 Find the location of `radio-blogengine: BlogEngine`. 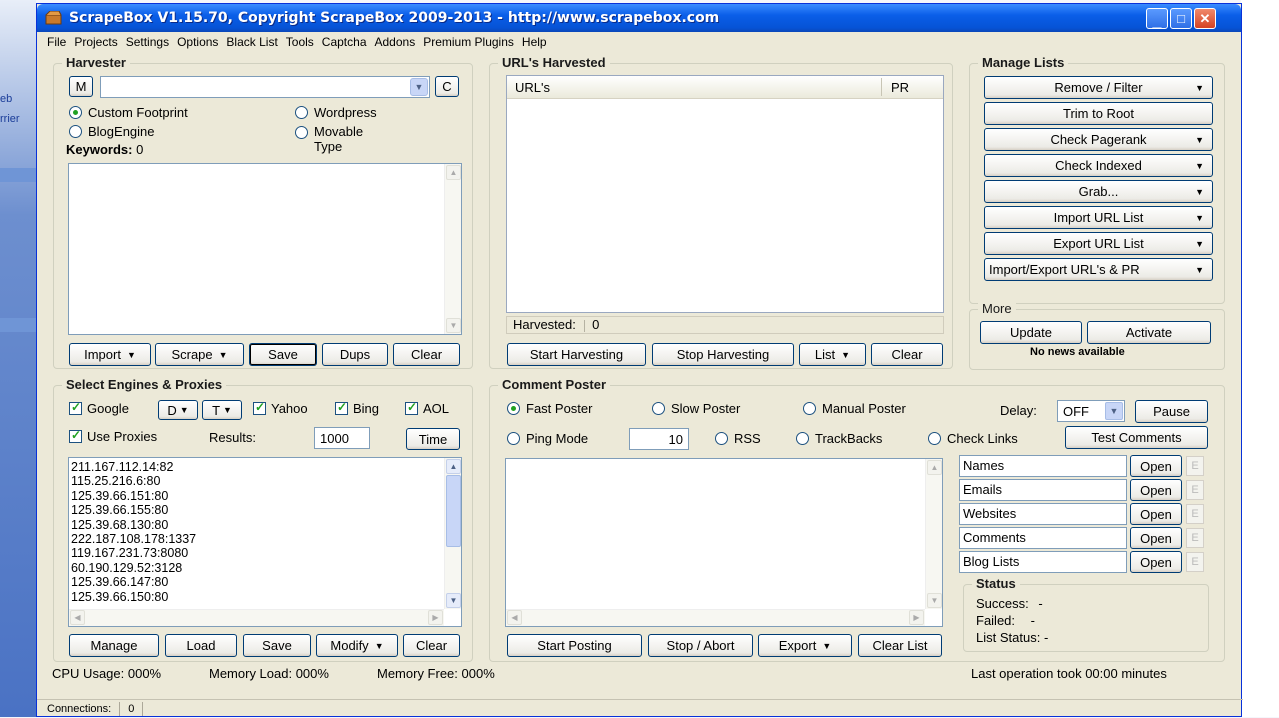

radio-blogengine: BlogEngine is located at coordinates (112, 131).